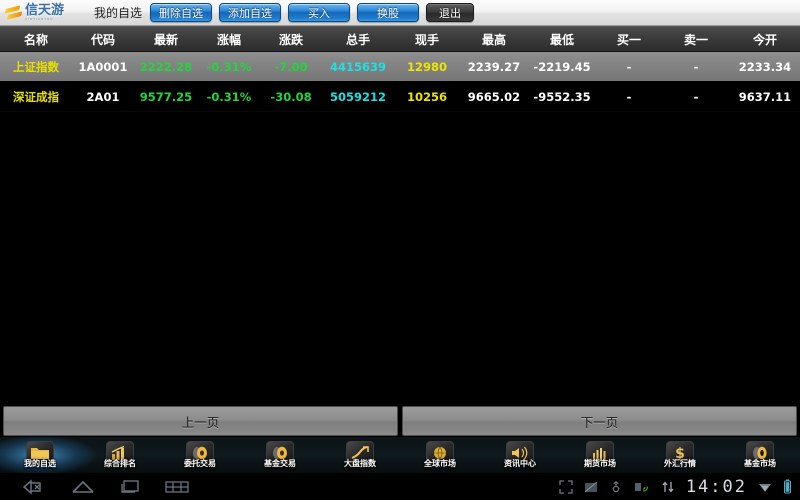 The width and height of the screenshot is (800, 500). What do you see at coordinates (680, 463) in the screenshot?
I see `dock-label: 外汇行情` at bounding box center [680, 463].